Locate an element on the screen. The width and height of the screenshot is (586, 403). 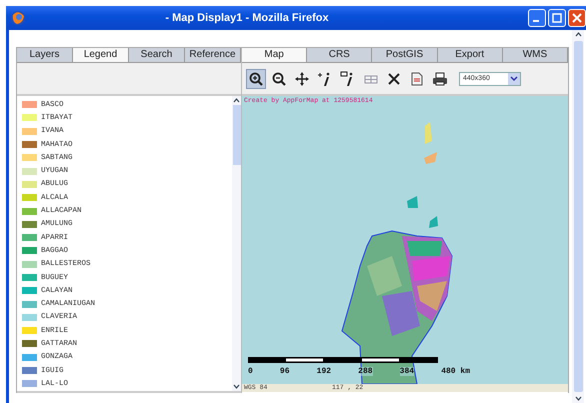
zoom-in-icon is located at coordinates (256, 78).